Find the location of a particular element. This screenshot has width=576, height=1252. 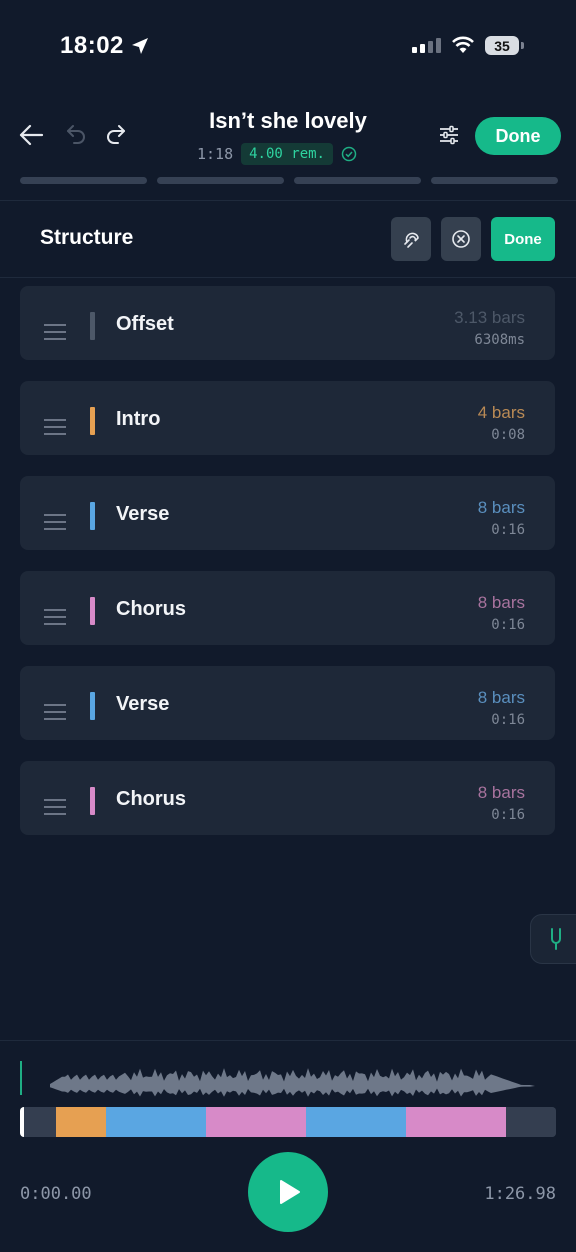

play-button is located at coordinates (288, 1192).